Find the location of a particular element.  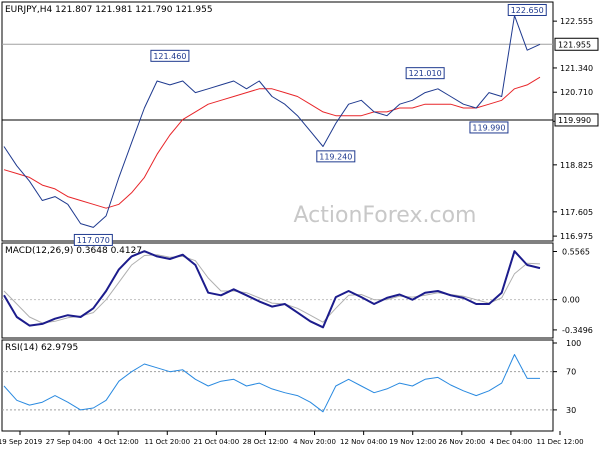

annotation-label: 121.010 is located at coordinates (425, 73).